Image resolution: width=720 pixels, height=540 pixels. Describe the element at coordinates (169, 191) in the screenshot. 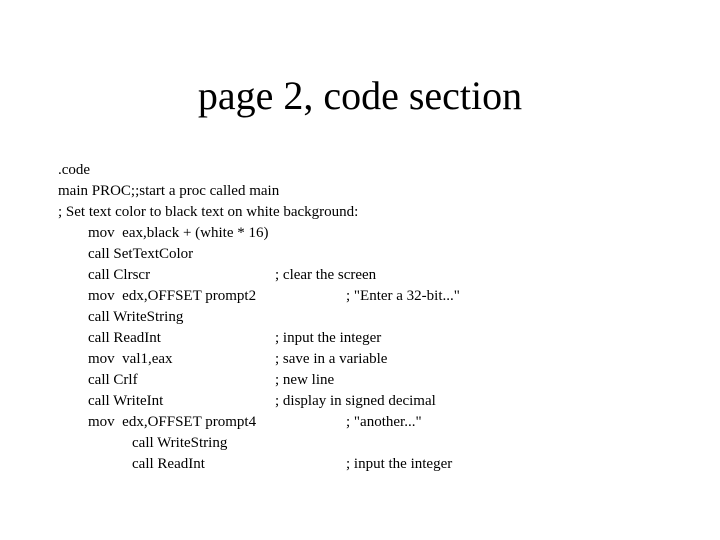

I see `code-line: main PROC;;start a proc called main` at that location.